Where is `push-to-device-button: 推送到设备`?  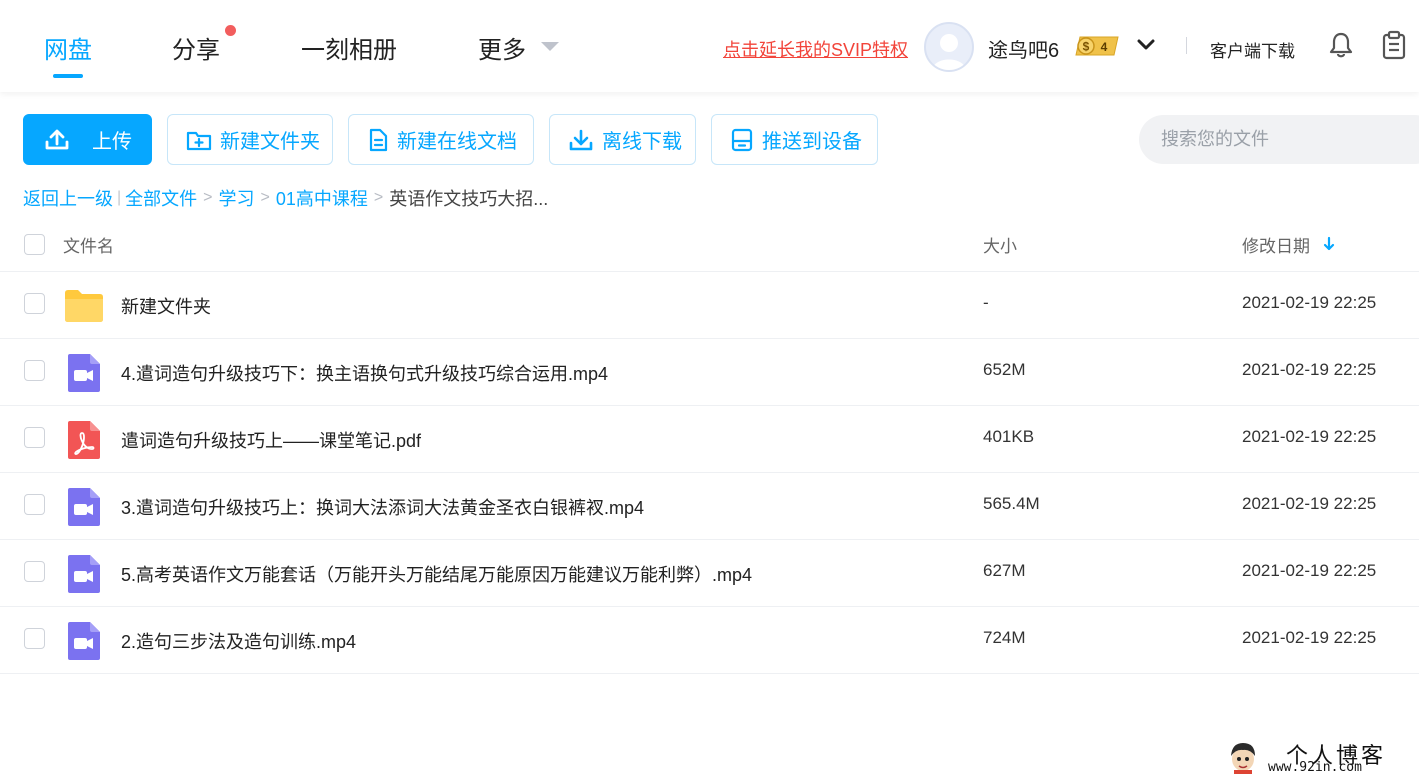
push-to-device-button: 推送到设备 is located at coordinates (794, 139).